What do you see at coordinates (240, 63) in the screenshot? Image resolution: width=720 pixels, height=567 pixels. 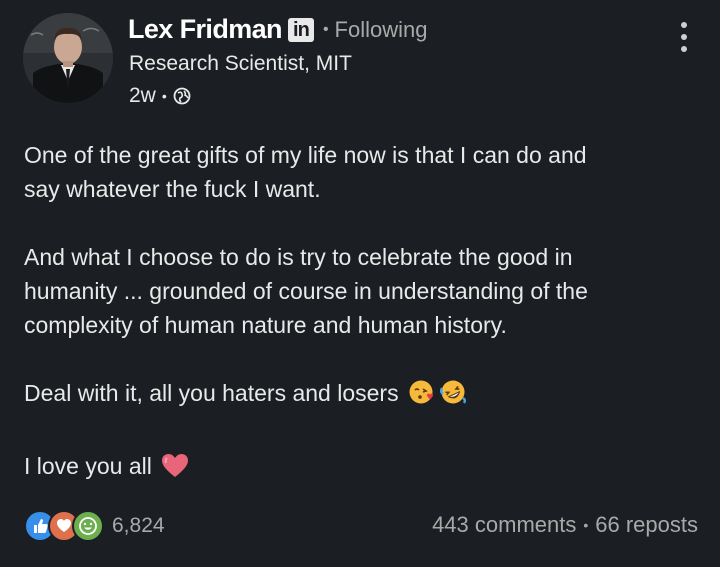 I see `author-headline: Research Scientist, MIT` at bounding box center [240, 63].